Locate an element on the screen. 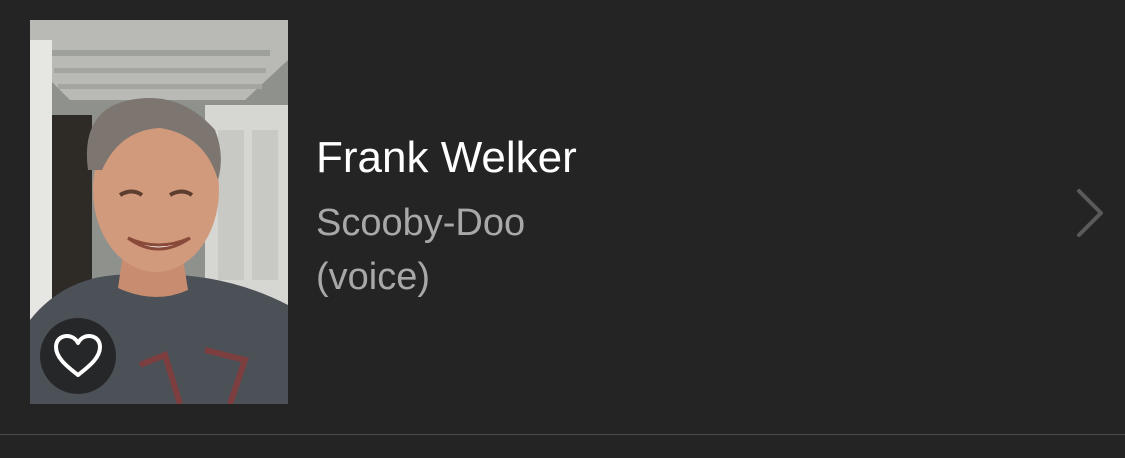 Image resolution: width=1125 pixels, height=458 pixels. row-separator is located at coordinates (562, 434).